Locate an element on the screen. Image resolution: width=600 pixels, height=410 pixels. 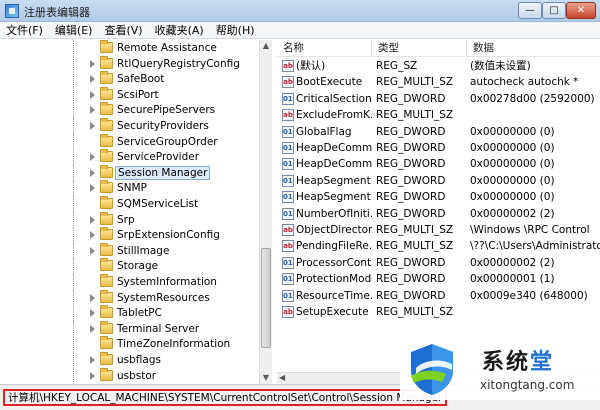
title-bar: 注册表编辑器 — □ ✕ is located at coordinates (300, 11).